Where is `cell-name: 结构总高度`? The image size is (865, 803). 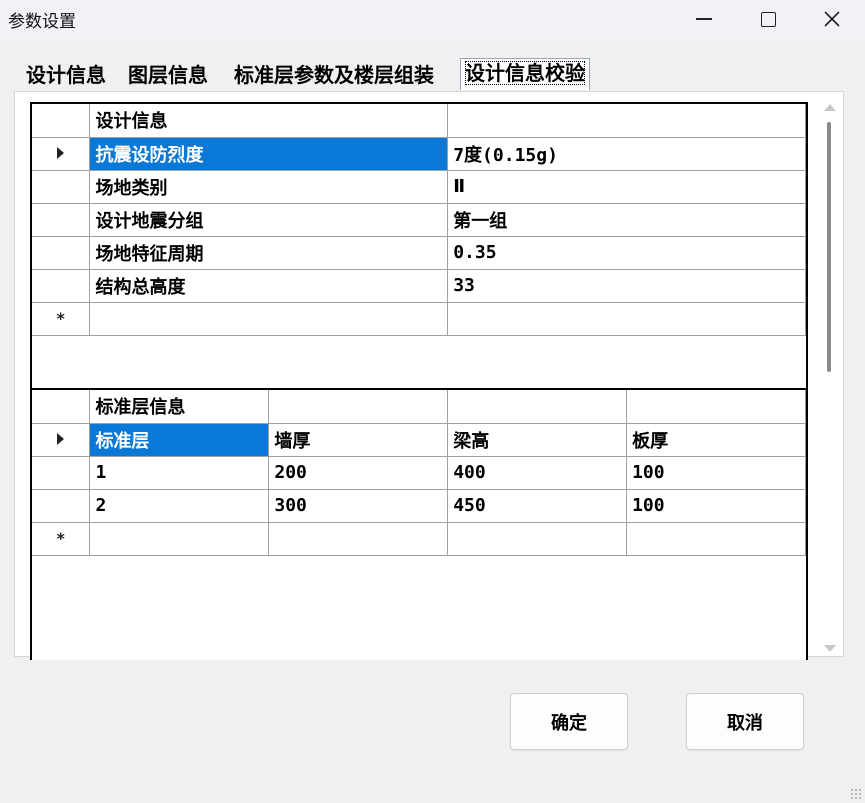
cell-name: 结构总高度 is located at coordinates (269, 285).